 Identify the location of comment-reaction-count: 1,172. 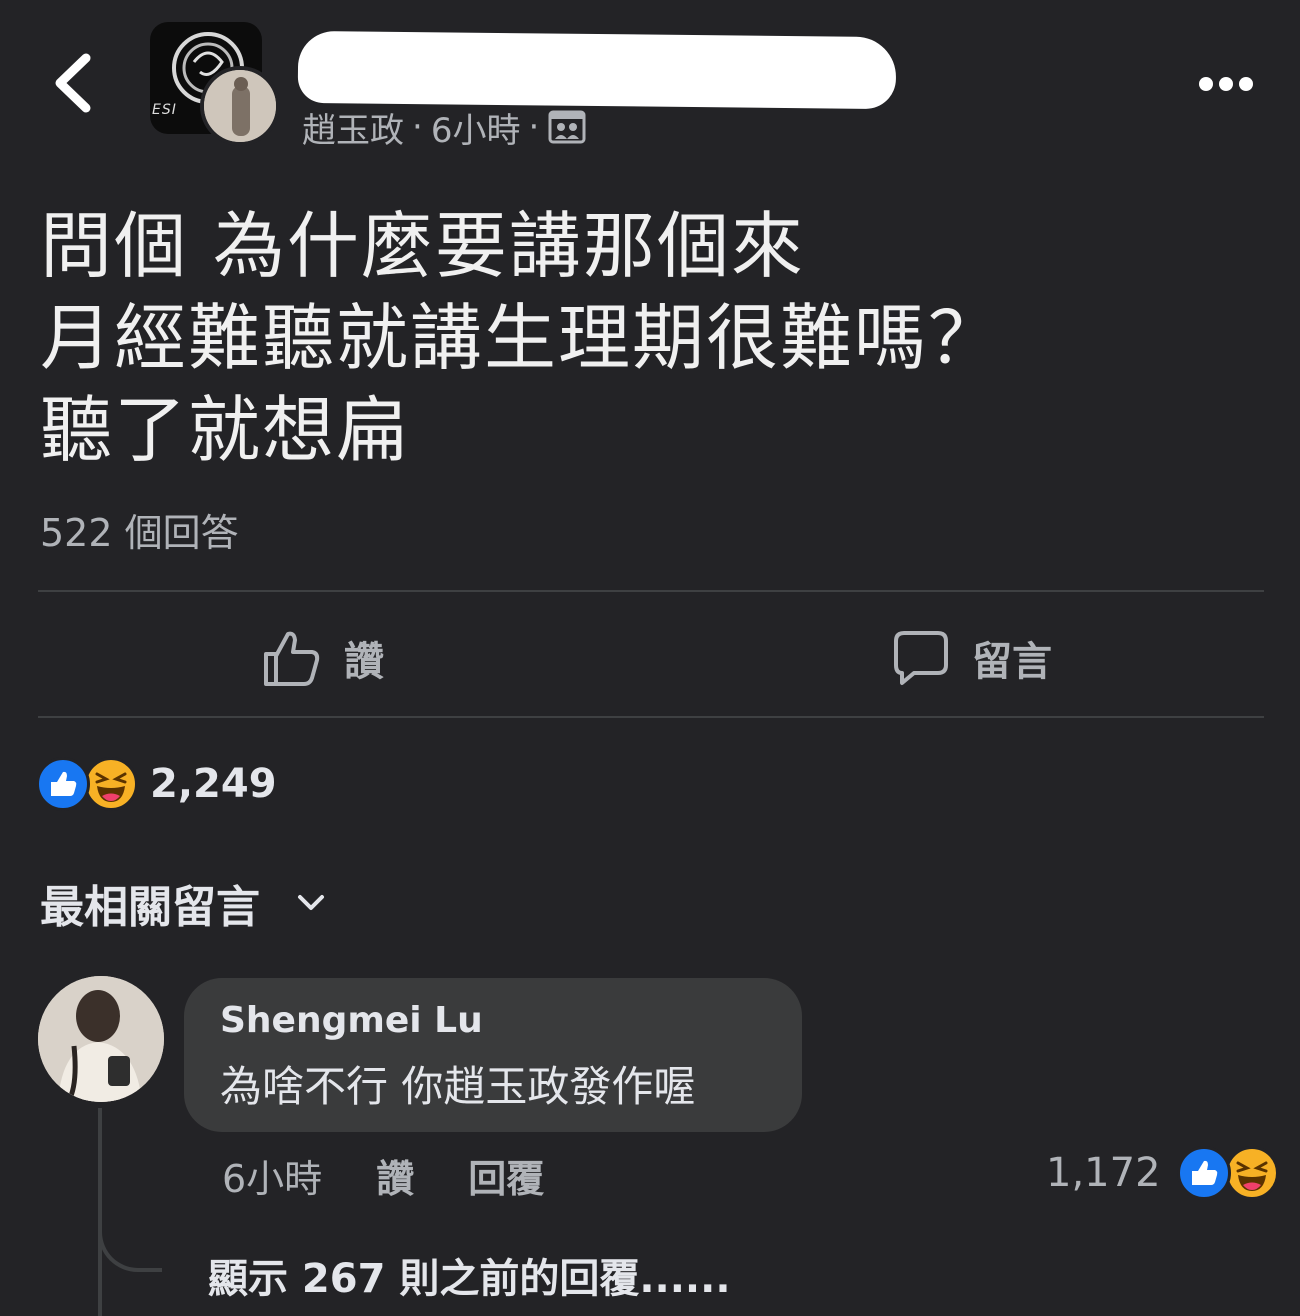
(1103, 1173).